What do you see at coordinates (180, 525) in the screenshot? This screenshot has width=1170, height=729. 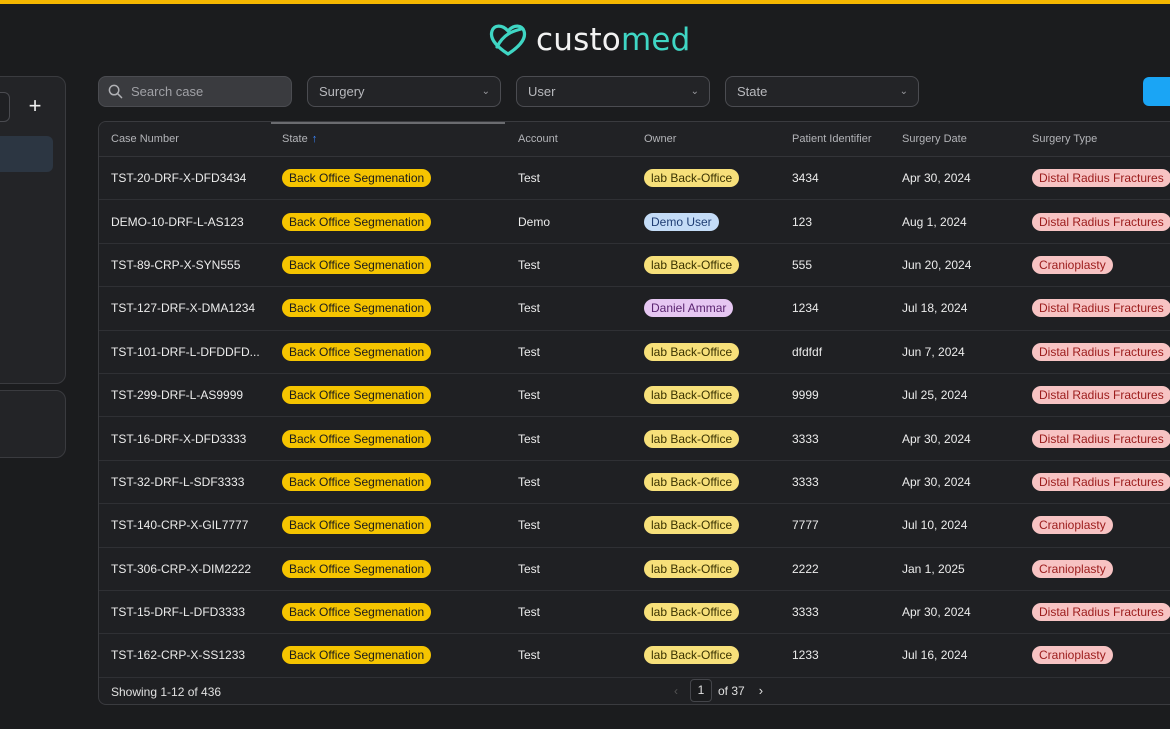 I see `case-number-cell: TST-140-CRP-X-GIL7777` at bounding box center [180, 525].